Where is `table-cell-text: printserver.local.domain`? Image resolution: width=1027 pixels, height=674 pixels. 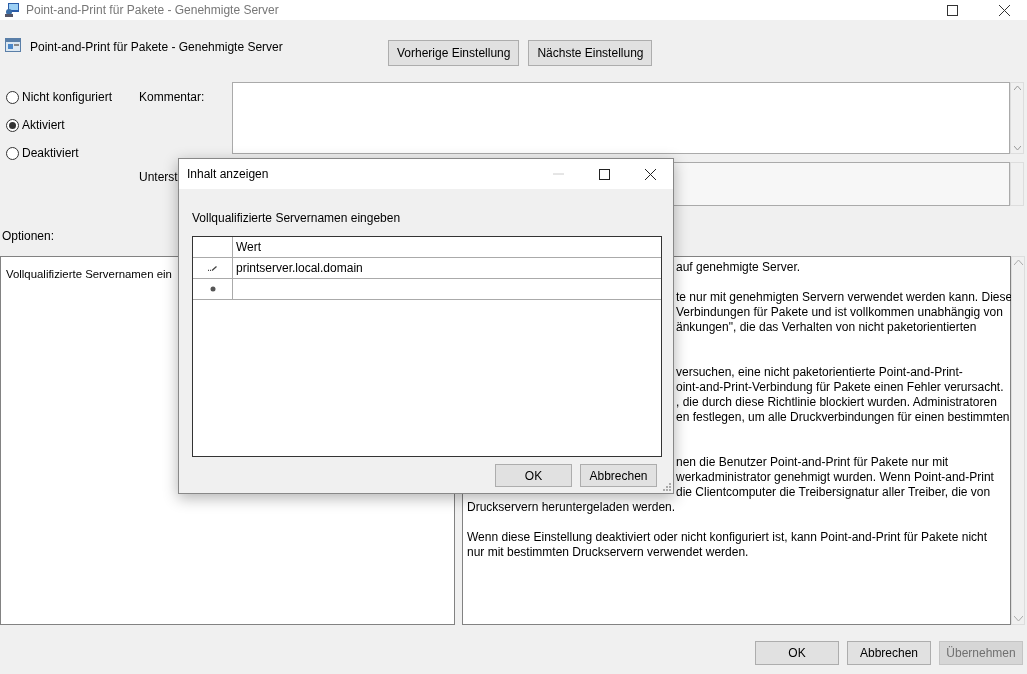
table-cell-text: printserver.local.domain is located at coordinates (299, 268).